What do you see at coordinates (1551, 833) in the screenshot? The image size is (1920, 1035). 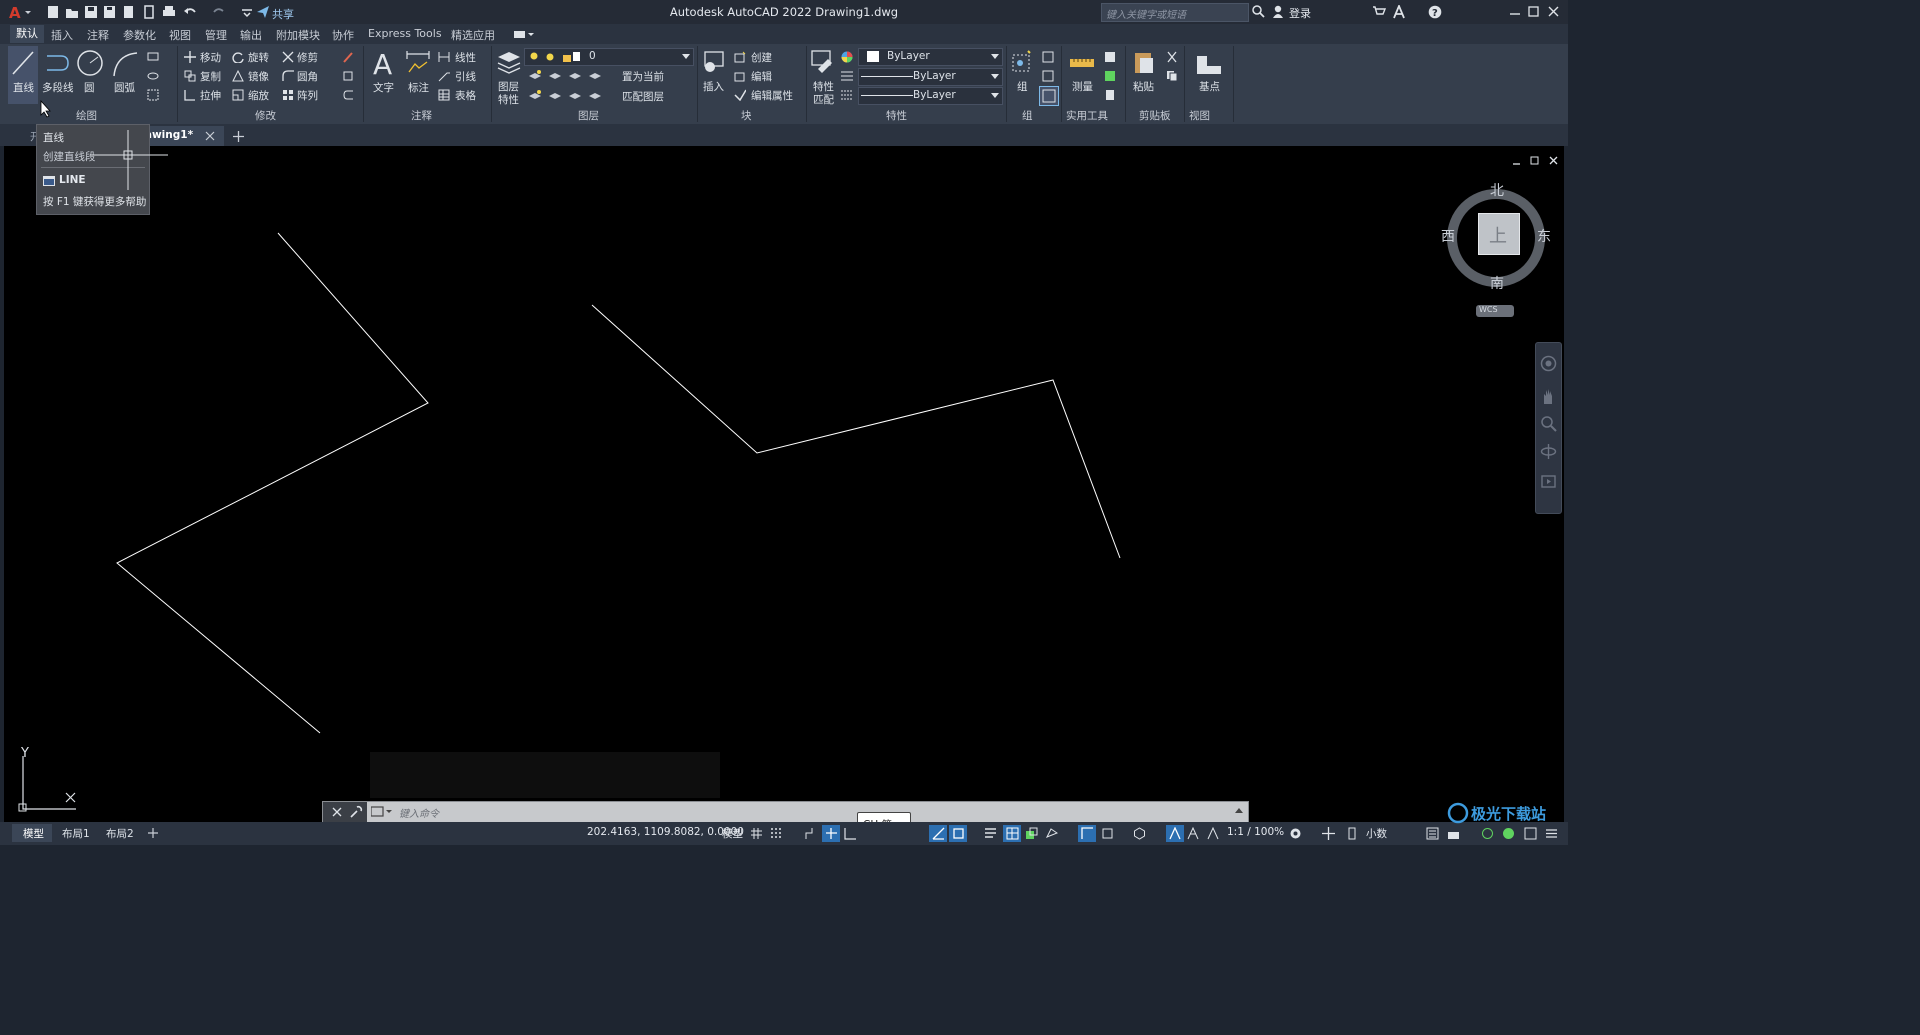 I see `customization-menu-icon` at bounding box center [1551, 833].